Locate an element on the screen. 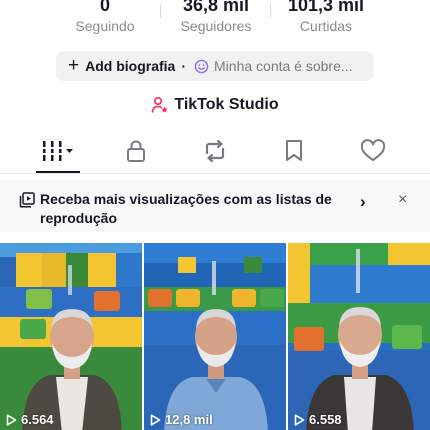  bookmark-icon is located at coordinates (294, 150).